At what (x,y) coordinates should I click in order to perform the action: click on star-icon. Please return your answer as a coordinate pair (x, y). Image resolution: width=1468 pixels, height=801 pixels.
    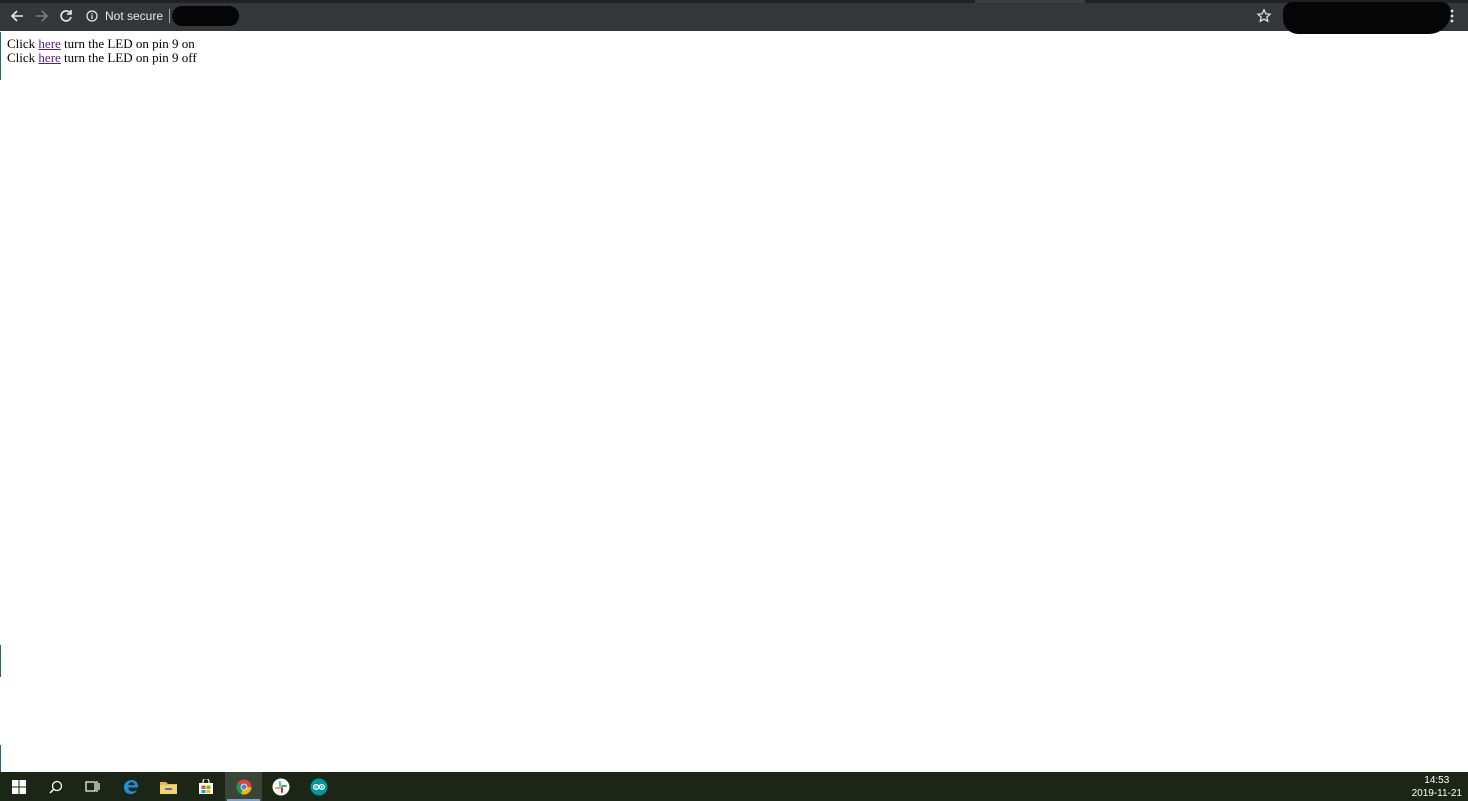
    Looking at the image, I should click on (1264, 15).